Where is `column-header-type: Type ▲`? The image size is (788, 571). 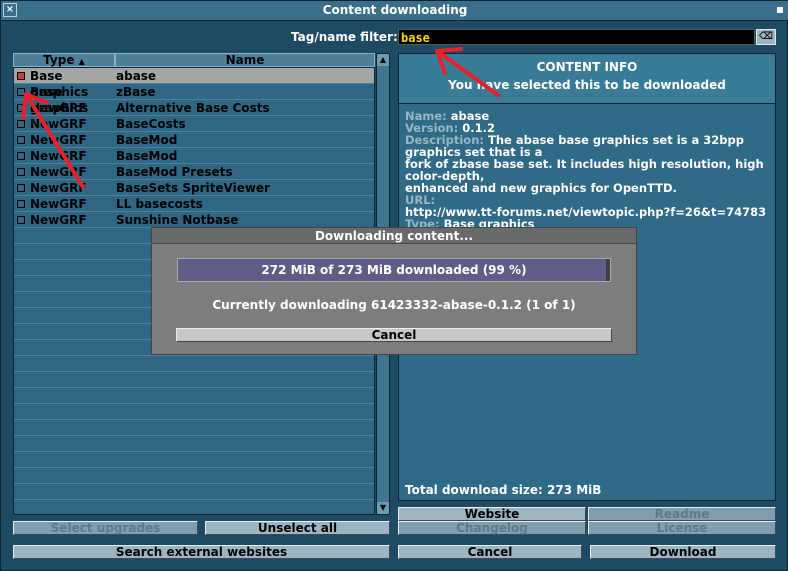
column-header-type: Type ▲ is located at coordinates (64, 60).